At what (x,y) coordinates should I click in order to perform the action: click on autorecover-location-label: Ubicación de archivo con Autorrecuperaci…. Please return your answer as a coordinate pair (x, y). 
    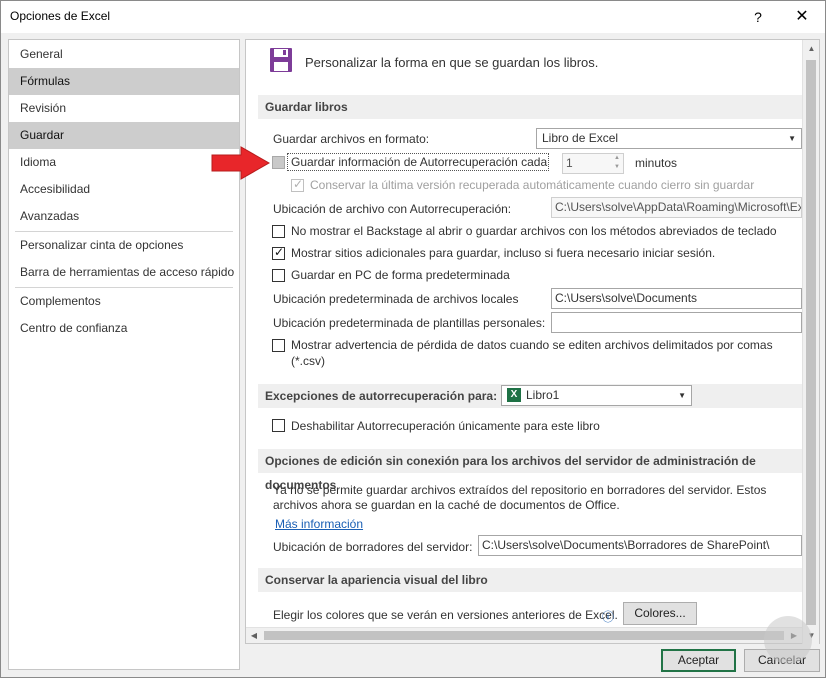
    Looking at the image, I should click on (392, 209).